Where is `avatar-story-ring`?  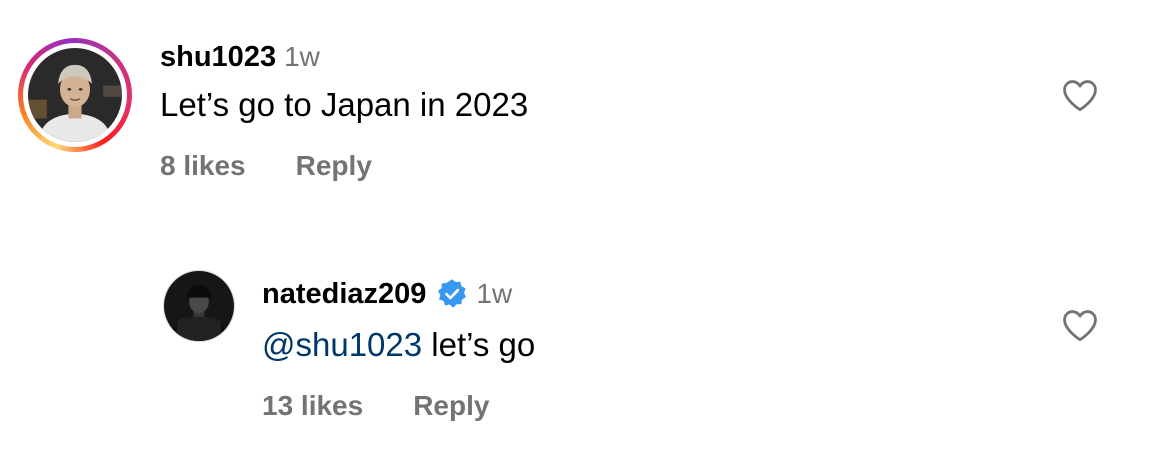 avatar-story-ring is located at coordinates (75, 95).